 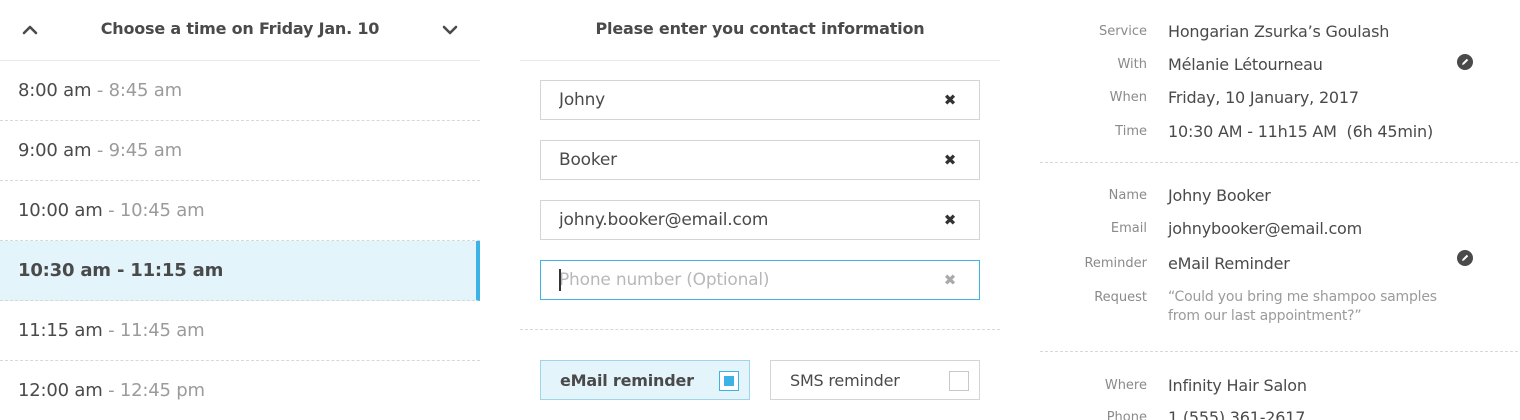 I want to click on slot-start: 12:00 am, so click(x=60, y=390).